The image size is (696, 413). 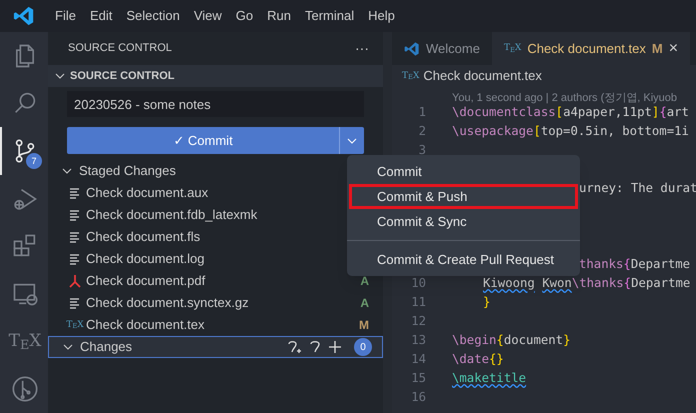 What do you see at coordinates (422, 131) in the screenshot?
I see `line-number: 2` at bounding box center [422, 131].